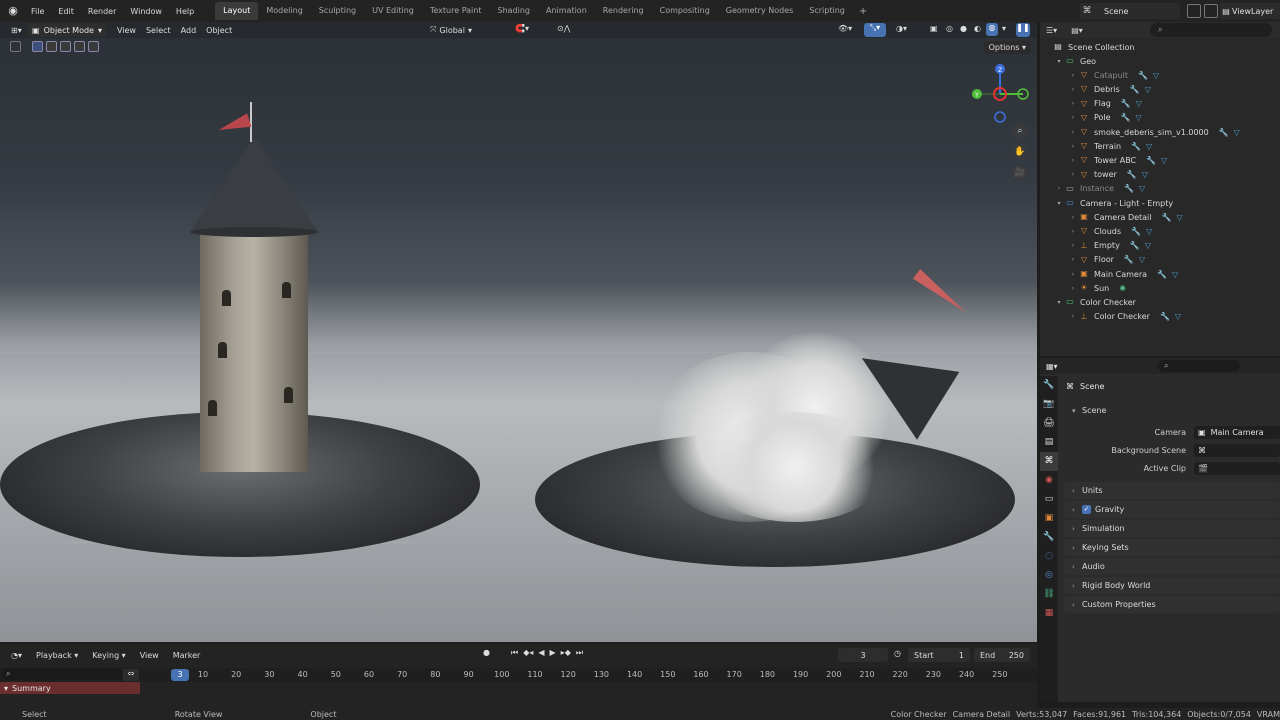 The height and width of the screenshot is (720, 1280). What do you see at coordinates (845, 28) in the screenshot?
I see `visibility-icon: 👁▾` at bounding box center [845, 28].